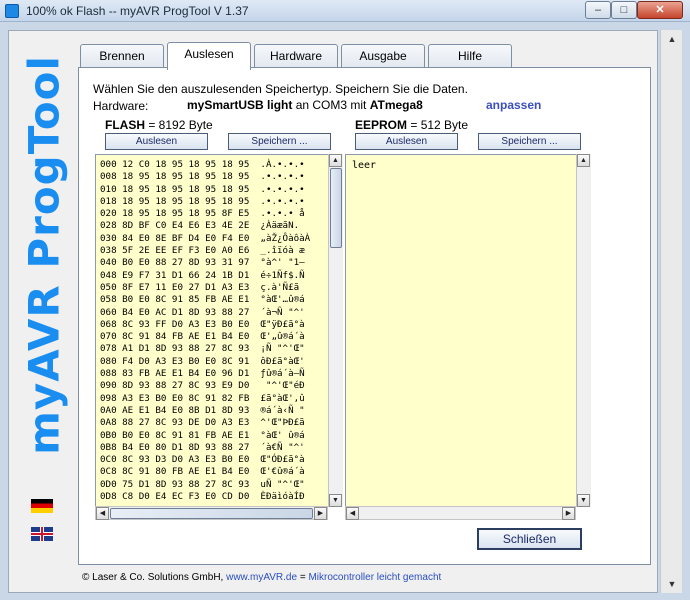 The image size is (690, 600). What do you see at coordinates (672, 584) in the screenshot?
I see `scroll-down-arrow-icon: ▼` at bounding box center [672, 584].